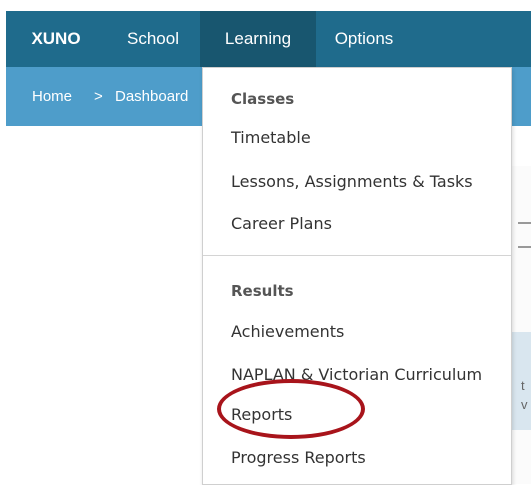 The image size is (531, 485). Describe the element at coordinates (271, 137) in the screenshot. I see `menu-item-timetable: Timetable` at that location.